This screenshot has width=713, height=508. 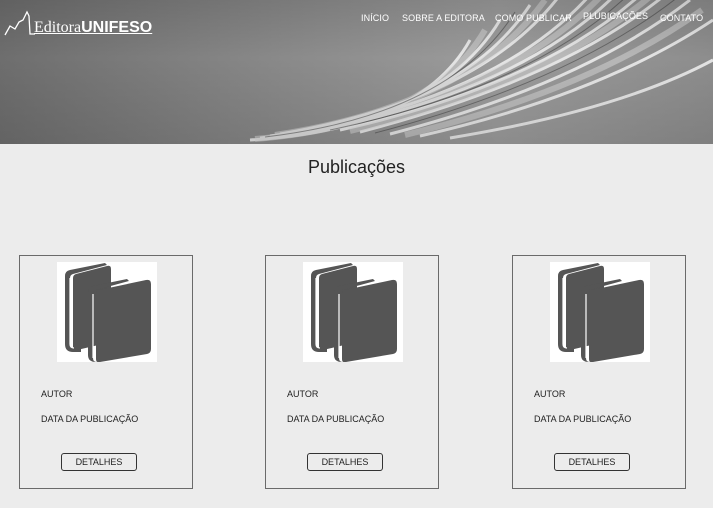 I want to click on nav-item-como-publicar: COMO PUBLICAR, so click(x=533, y=18).